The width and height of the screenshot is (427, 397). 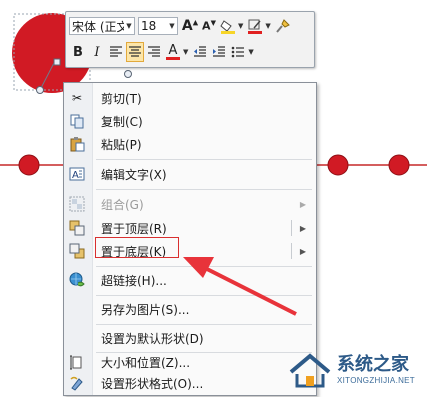 I want to click on highlight-box, so click(x=137, y=247).